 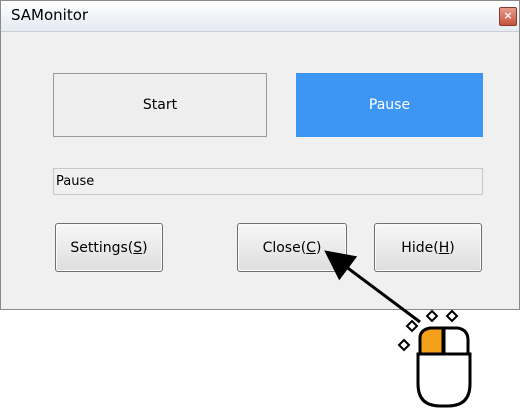 What do you see at coordinates (434, 358) in the screenshot?
I see `mouse-left-click-icon` at bounding box center [434, 358].